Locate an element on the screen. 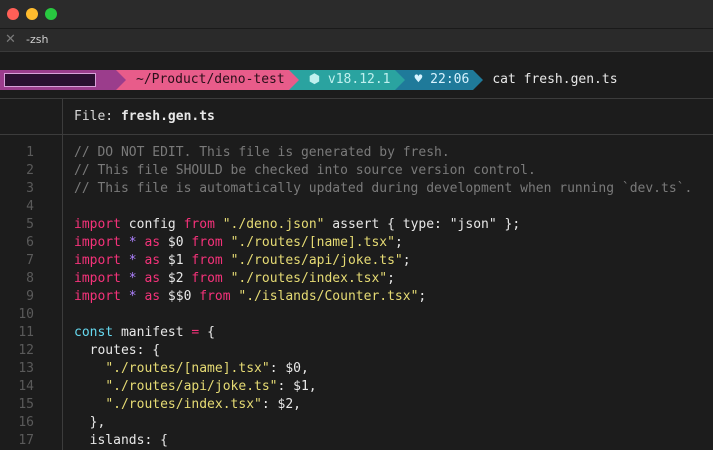 The height and width of the screenshot is (450, 713). line-source: "./routes/api/joke.ts": $1, is located at coordinates (195, 387).